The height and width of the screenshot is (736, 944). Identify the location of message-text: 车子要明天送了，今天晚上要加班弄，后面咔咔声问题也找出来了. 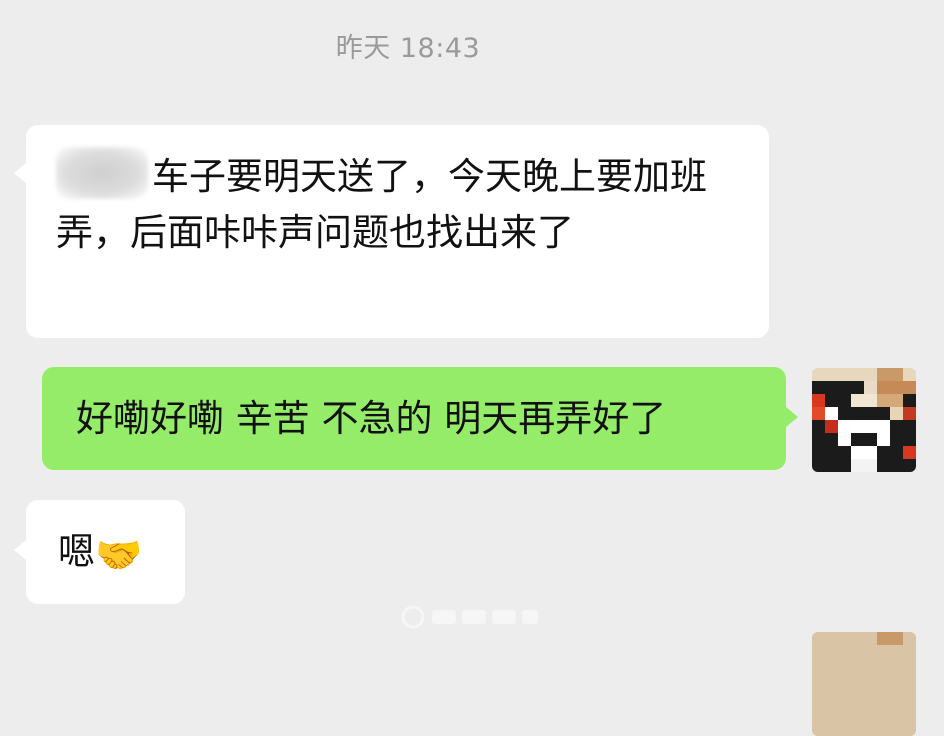
(381, 204).